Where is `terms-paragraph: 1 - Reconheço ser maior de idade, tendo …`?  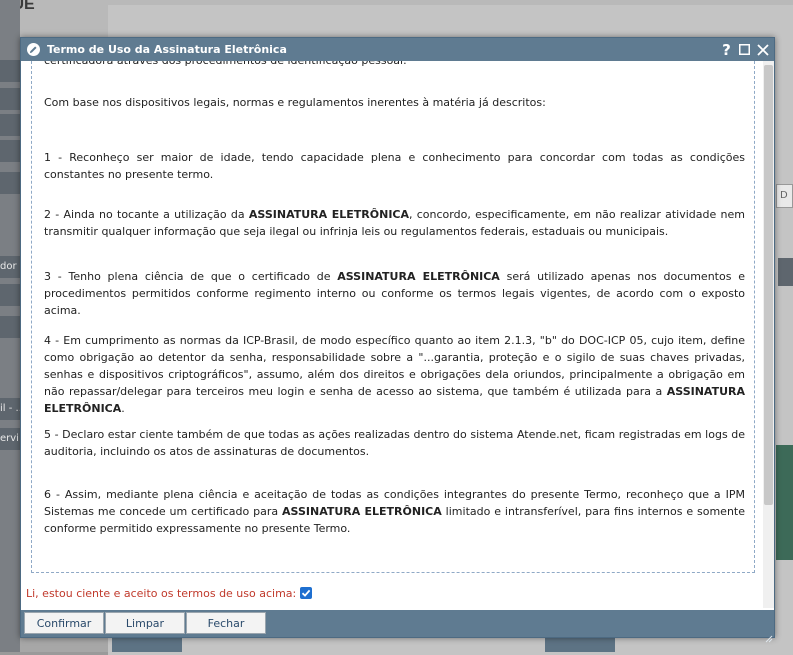
terms-paragraph: 1 - Reconheço ser maior de idade, tendo … is located at coordinates (394, 166).